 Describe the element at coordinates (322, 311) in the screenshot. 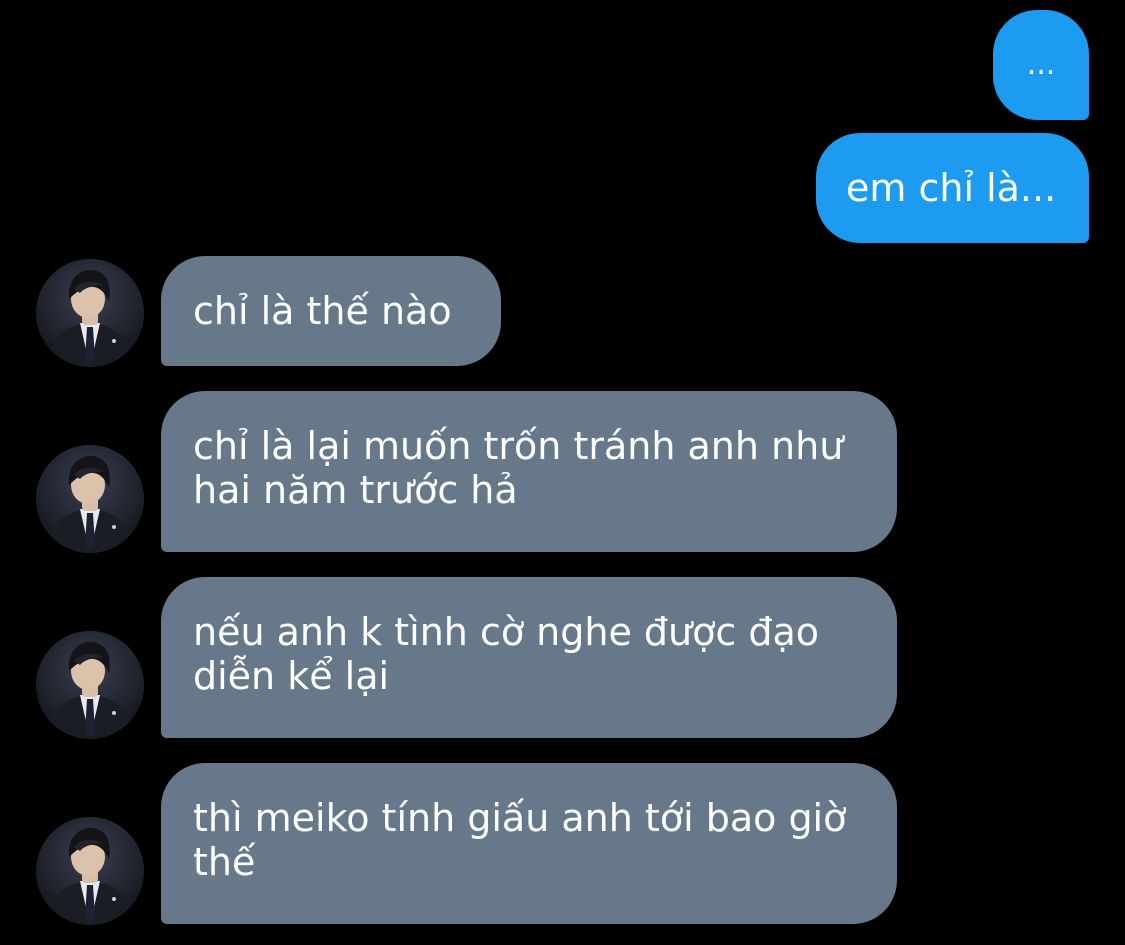

I see `message-text: chỉ là thế nào` at that location.